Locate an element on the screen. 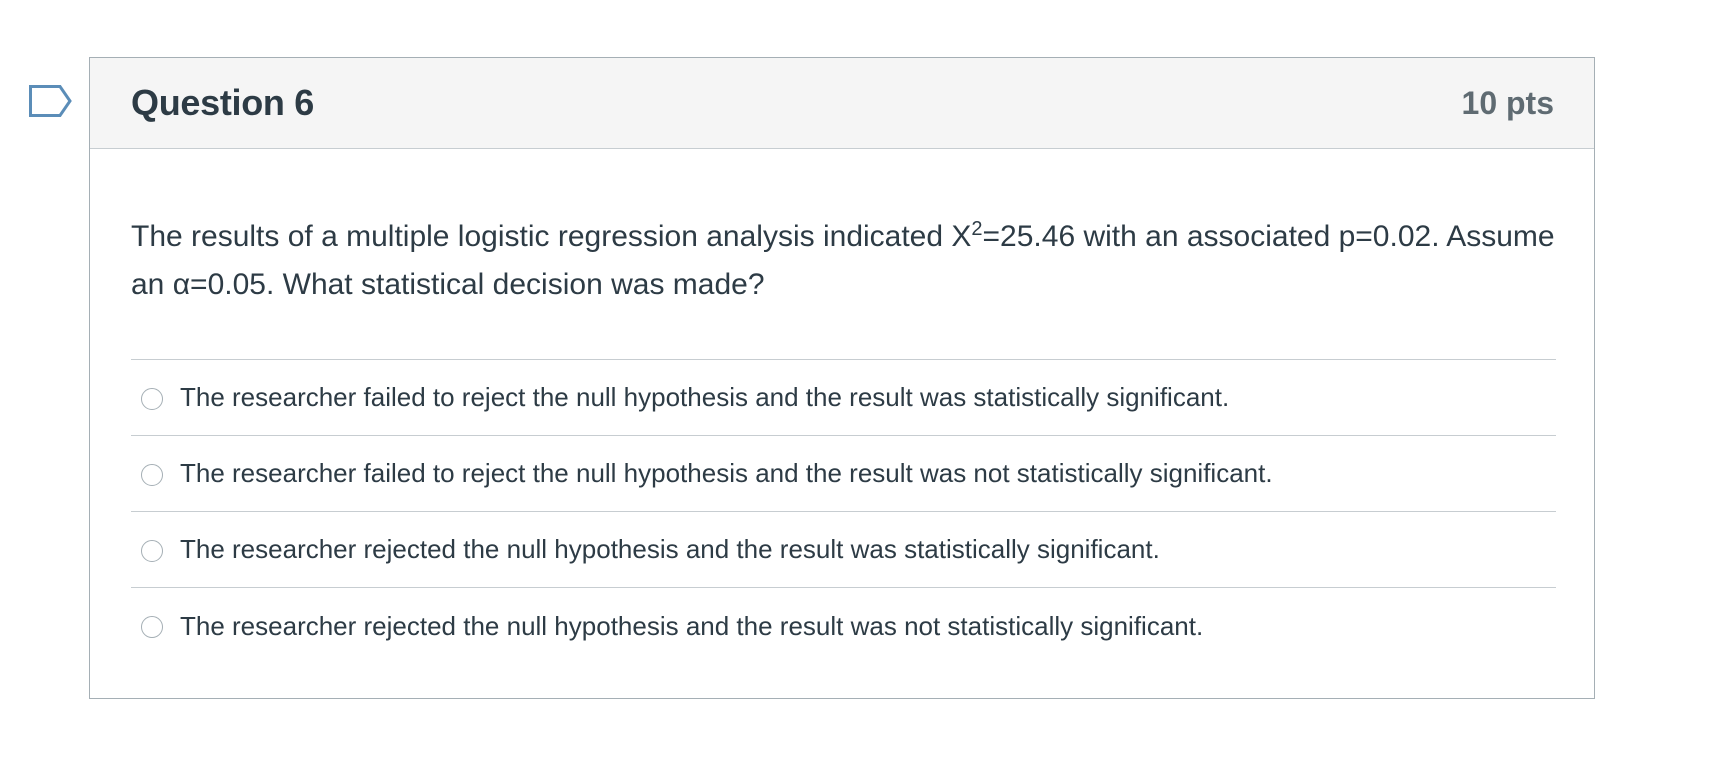 The width and height of the screenshot is (1720, 760). question-text-superscript: 2 is located at coordinates (977, 229).